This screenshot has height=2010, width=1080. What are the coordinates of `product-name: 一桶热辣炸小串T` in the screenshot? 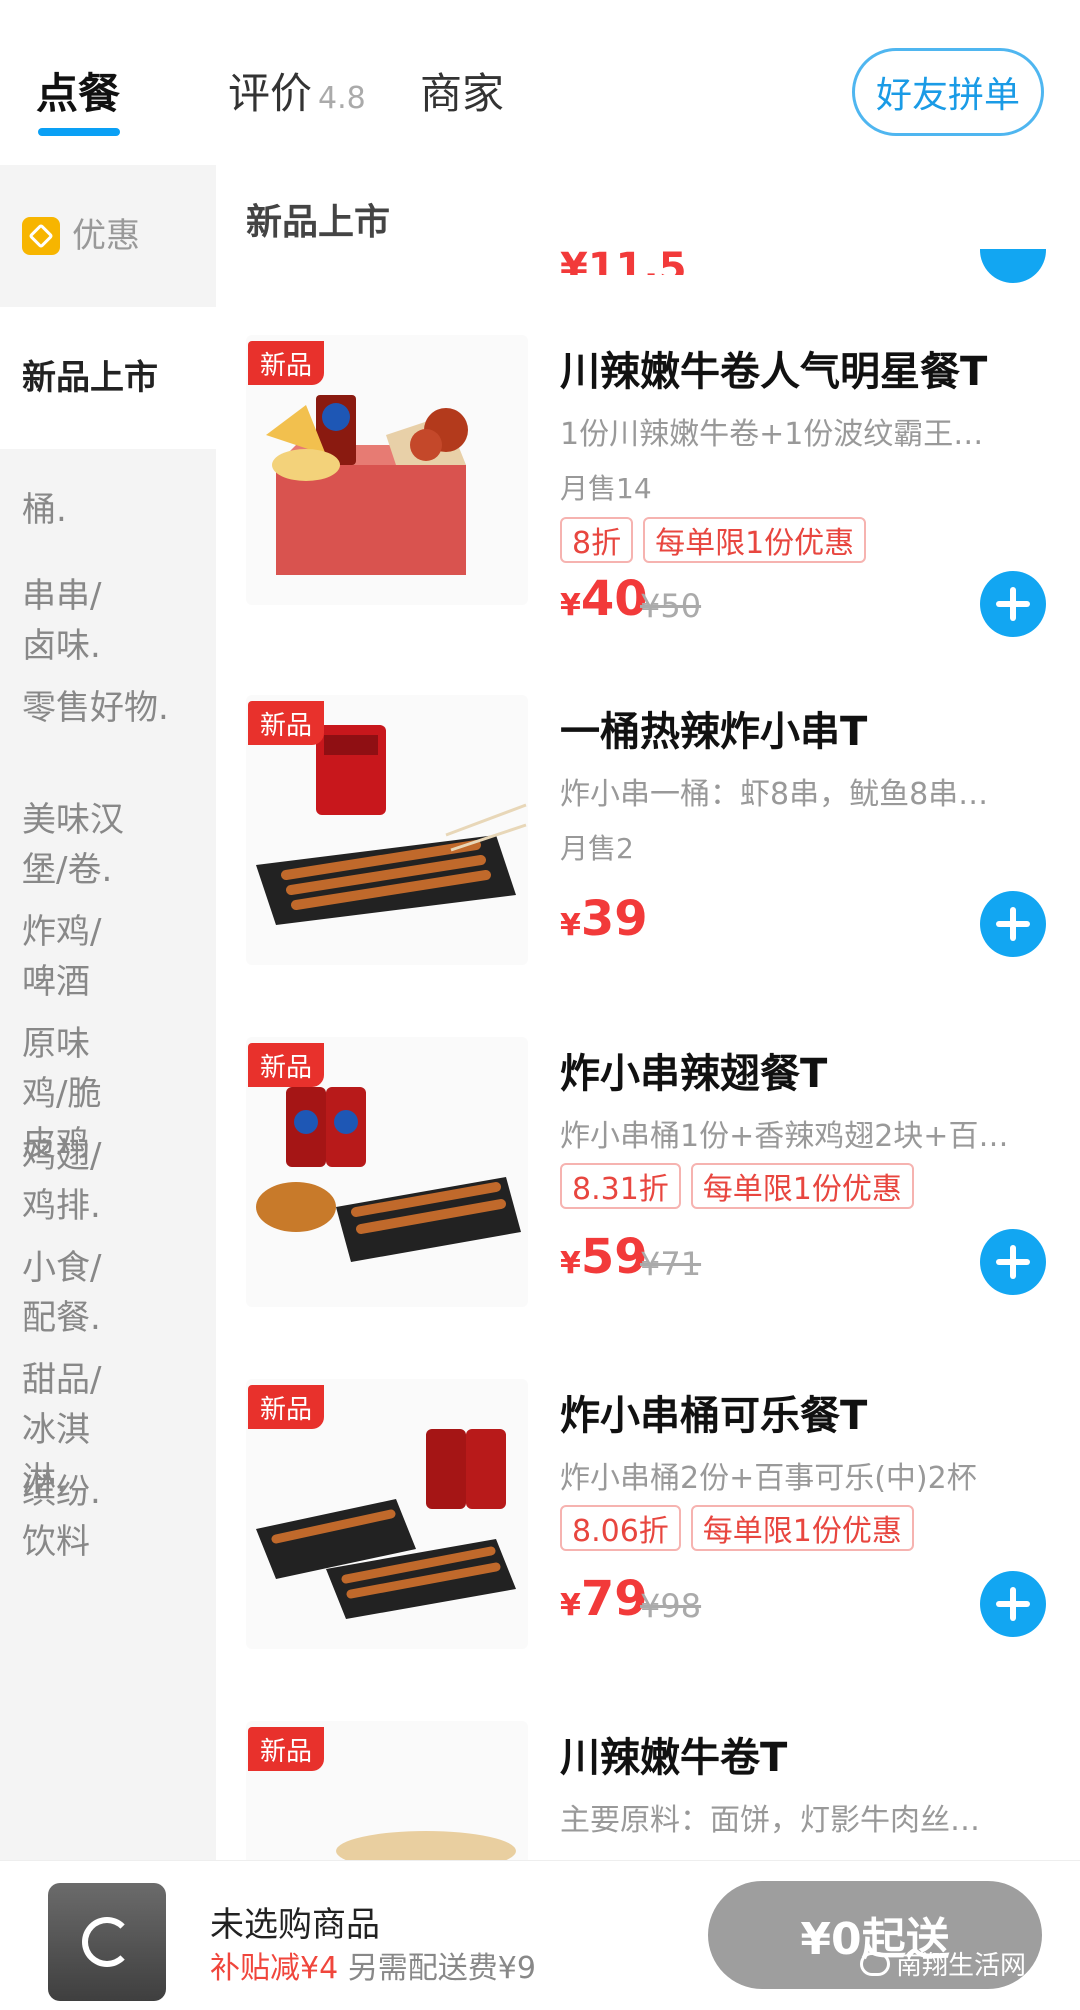 It's located at (714, 732).